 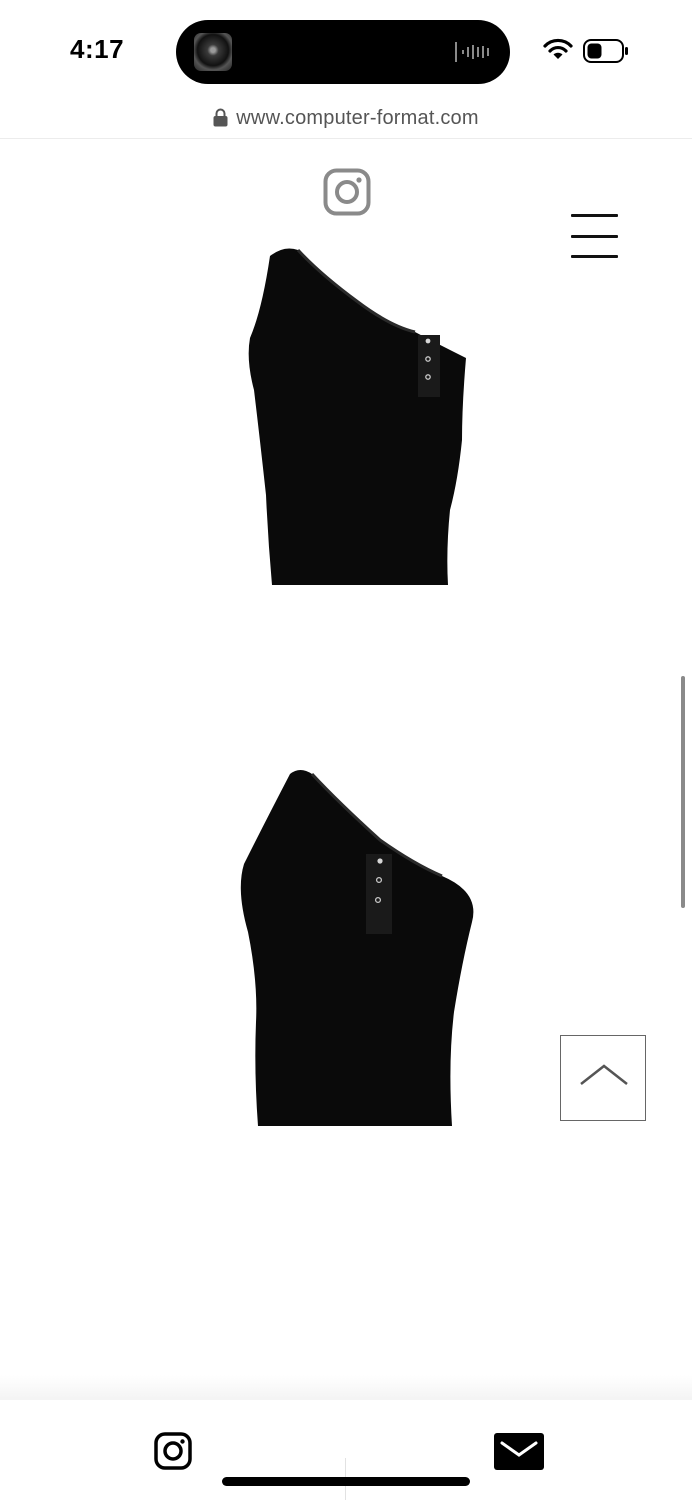 What do you see at coordinates (594, 236) in the screenshot?
I see `hamburger-menu-icon` at bounding box center [594, 236].